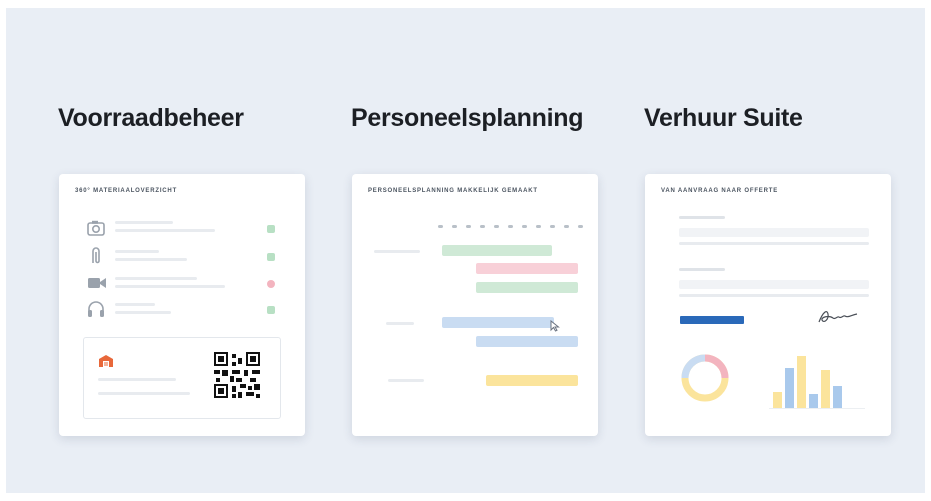  I want to click on personeelsplanning-card: PERSONEELSPLANNING MAKKELIJK GEMAAKT, so click(475, 305).